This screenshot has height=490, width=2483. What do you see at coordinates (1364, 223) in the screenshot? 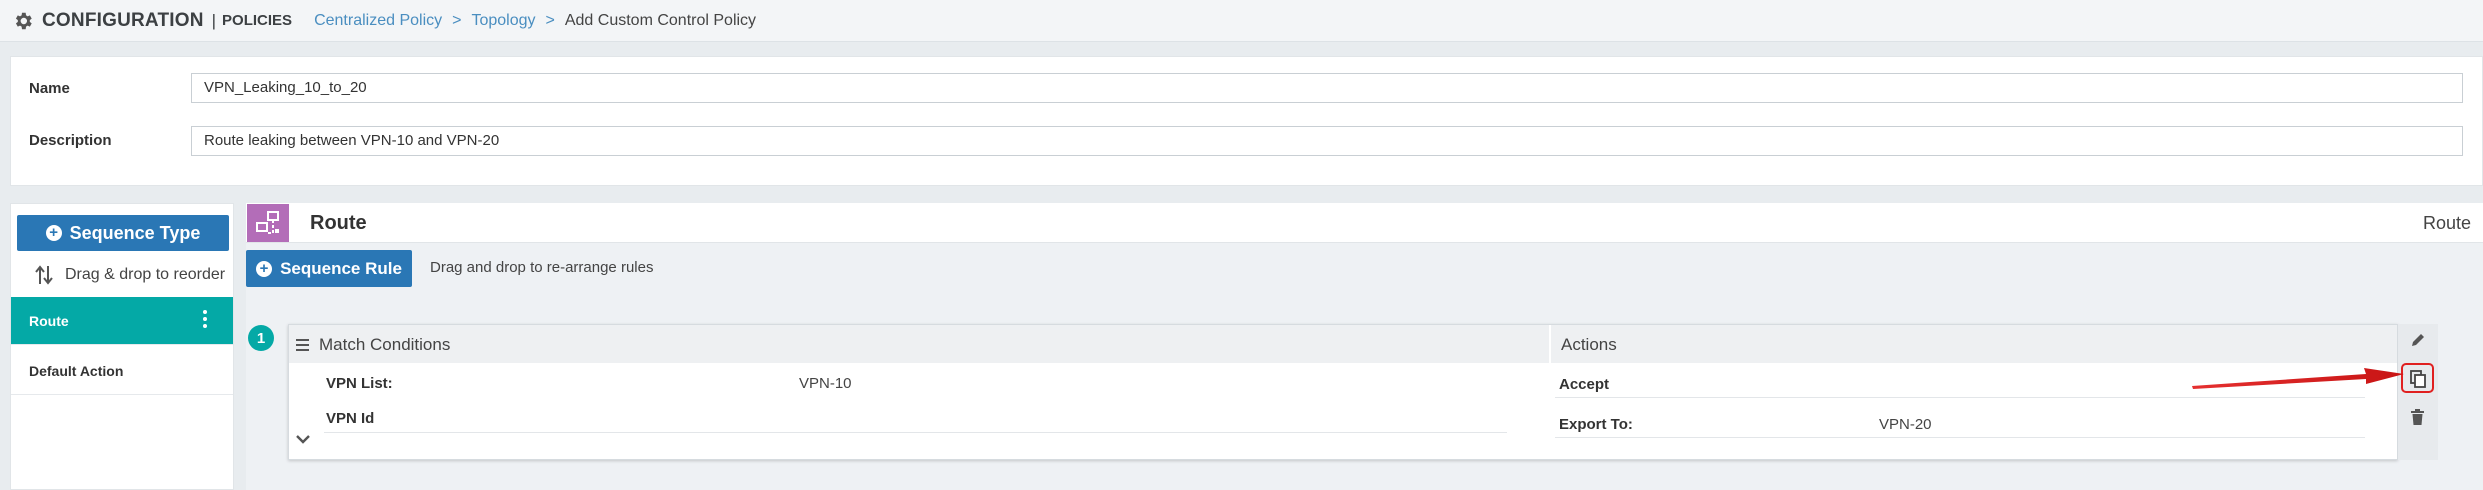
I see `route-header: Route Route` at bounding box center [1364, 223].